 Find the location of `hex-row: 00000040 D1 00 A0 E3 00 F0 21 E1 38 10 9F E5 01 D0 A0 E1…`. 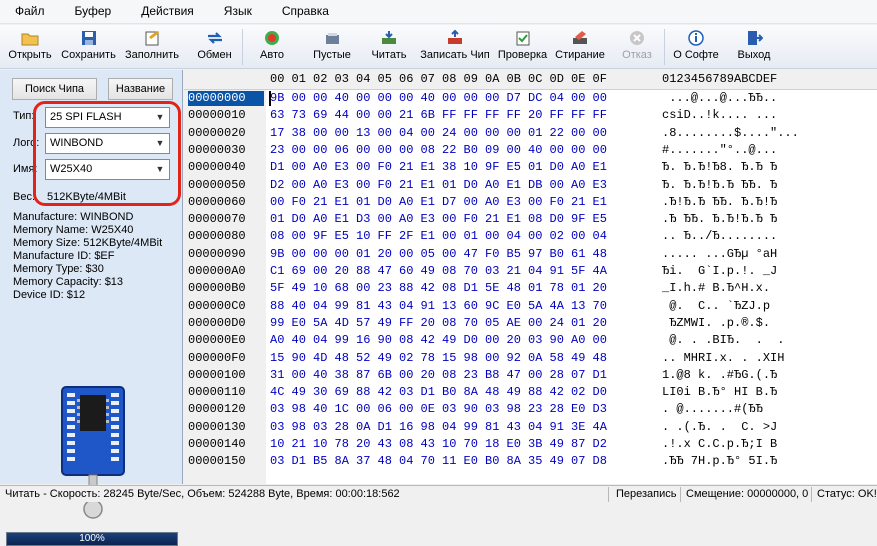

hex-row: 00000040 D1 00 A0 E3 00 F0 21 E1 38 10 9F E5 01 D0 A0 E1… is located at coordinates (530, 167).